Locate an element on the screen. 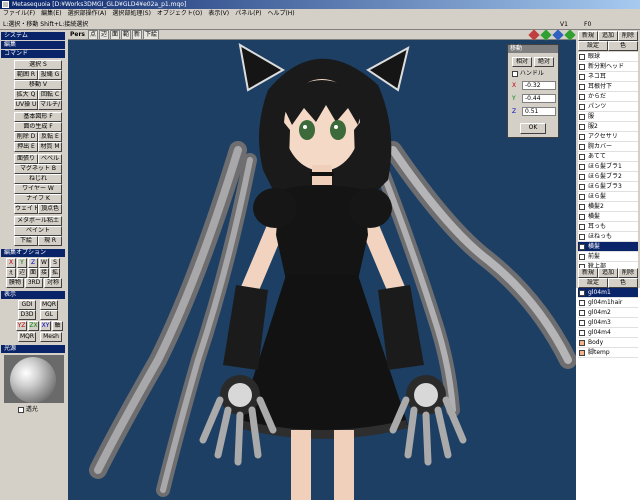 Image resolution: width=640 pixels, height=500 pixels. cmd-primitive: 基本図形 F is located at coordinates (38, 117).